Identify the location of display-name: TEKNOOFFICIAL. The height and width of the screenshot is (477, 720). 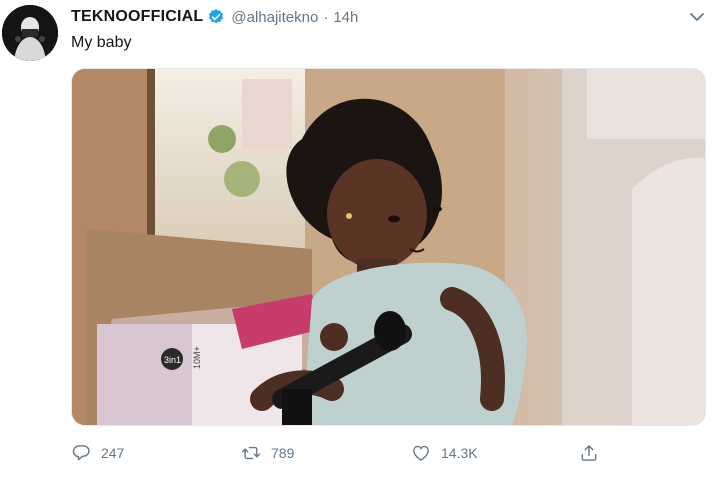
(137, 17).